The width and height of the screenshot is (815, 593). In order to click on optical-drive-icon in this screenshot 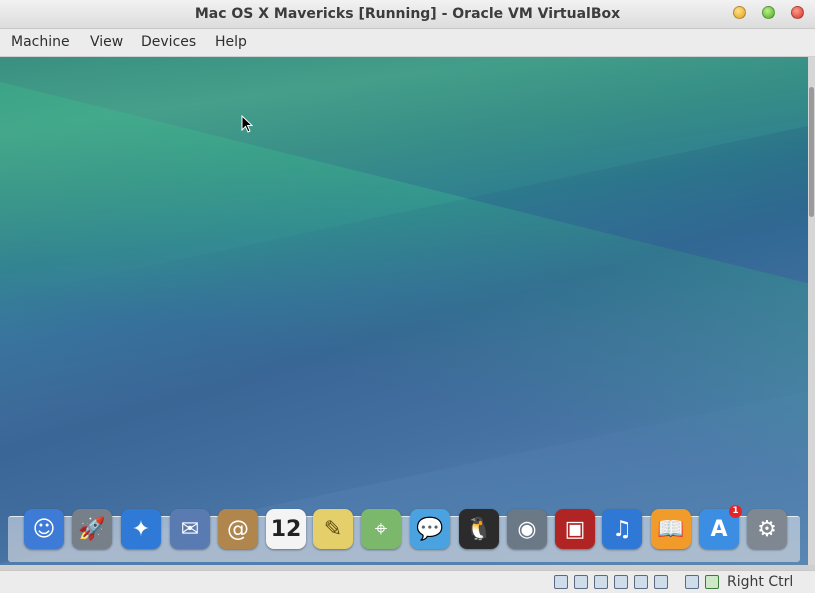, I will do `click(581, 582)`.